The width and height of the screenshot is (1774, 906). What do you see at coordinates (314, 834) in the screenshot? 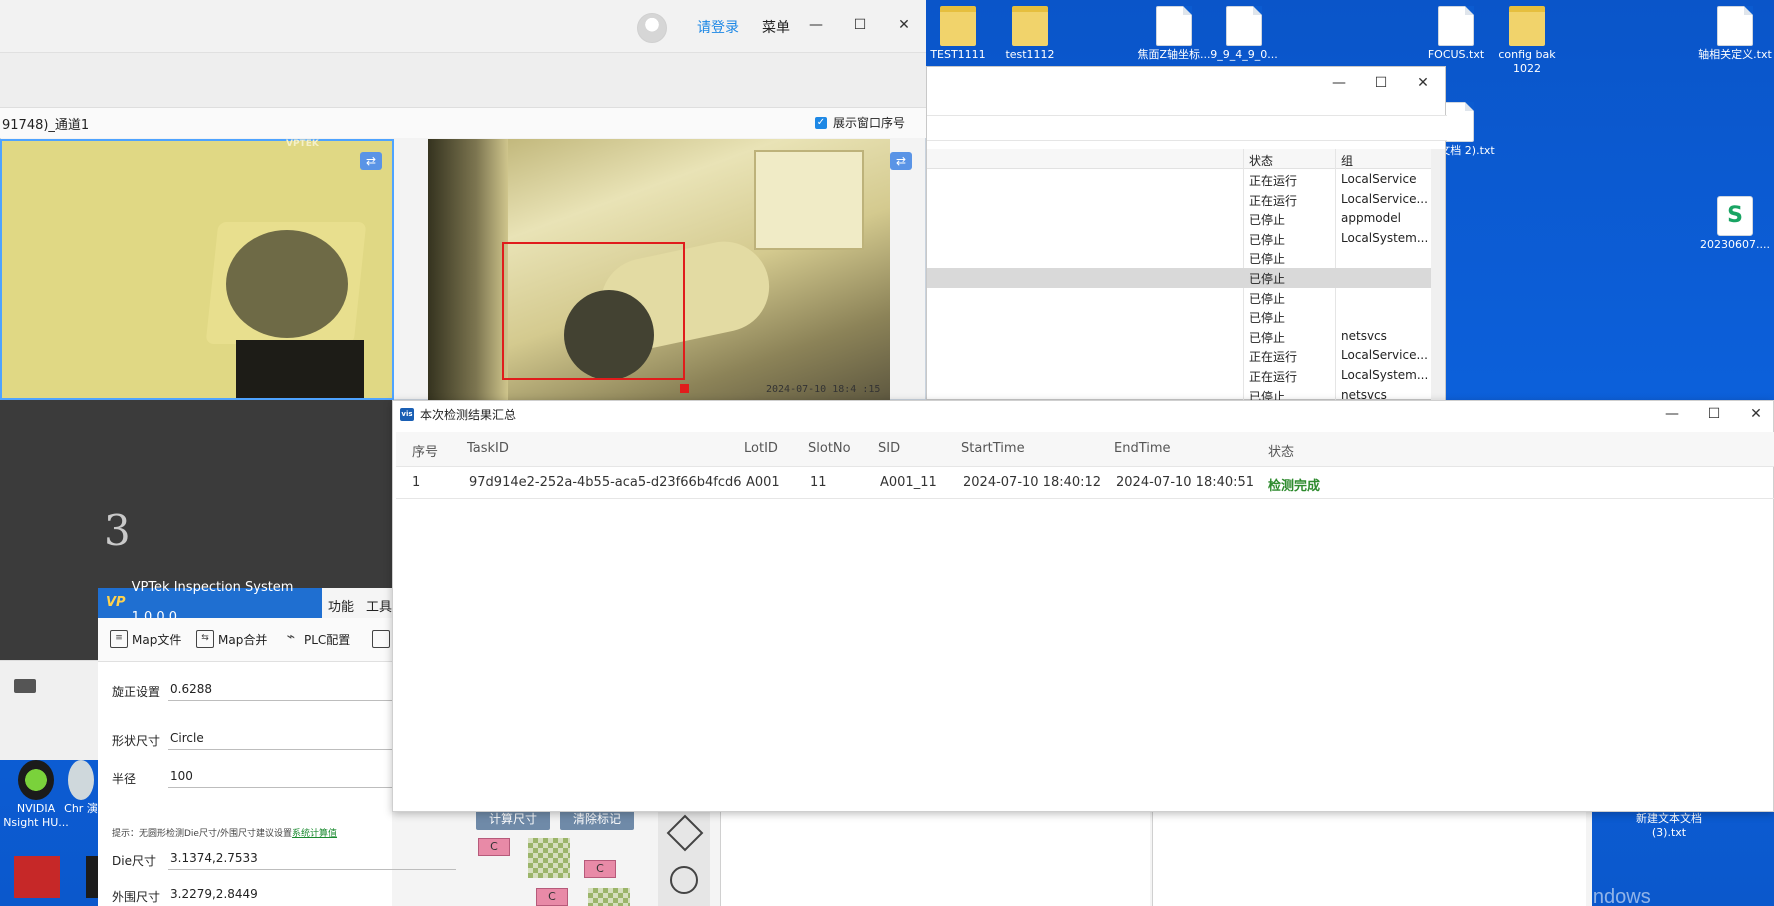
I see `system-calc-link: 系统计算值` at bounding box center [314, 834].